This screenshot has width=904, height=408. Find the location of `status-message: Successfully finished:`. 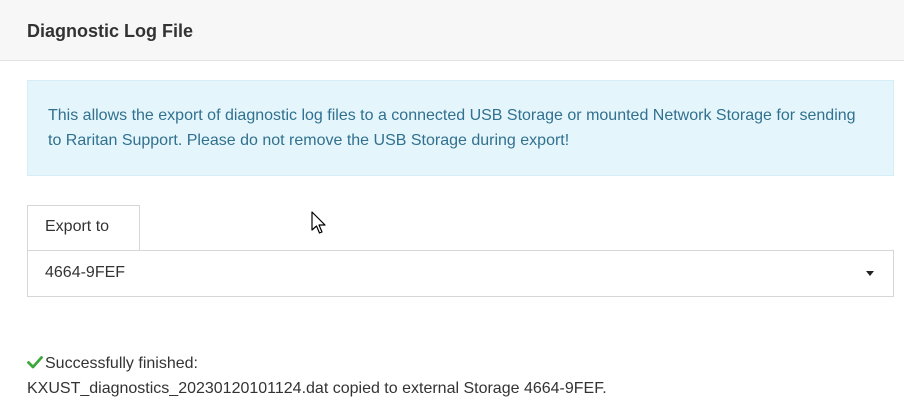

status-message: Successfully finished: is located at coordinates (112, 363).